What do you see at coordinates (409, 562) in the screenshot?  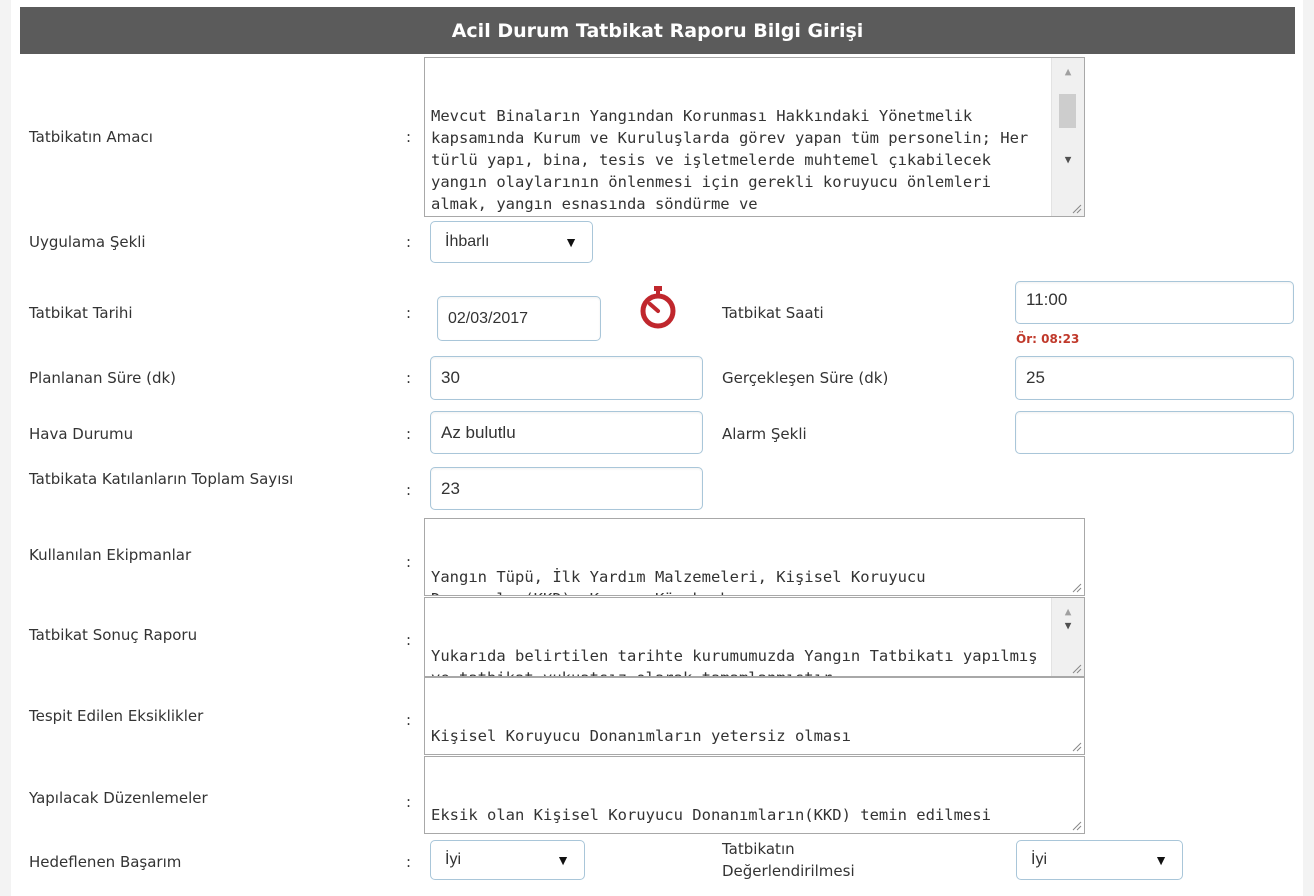 I see `equipment-colon: :` at bounding box center [409, 562].